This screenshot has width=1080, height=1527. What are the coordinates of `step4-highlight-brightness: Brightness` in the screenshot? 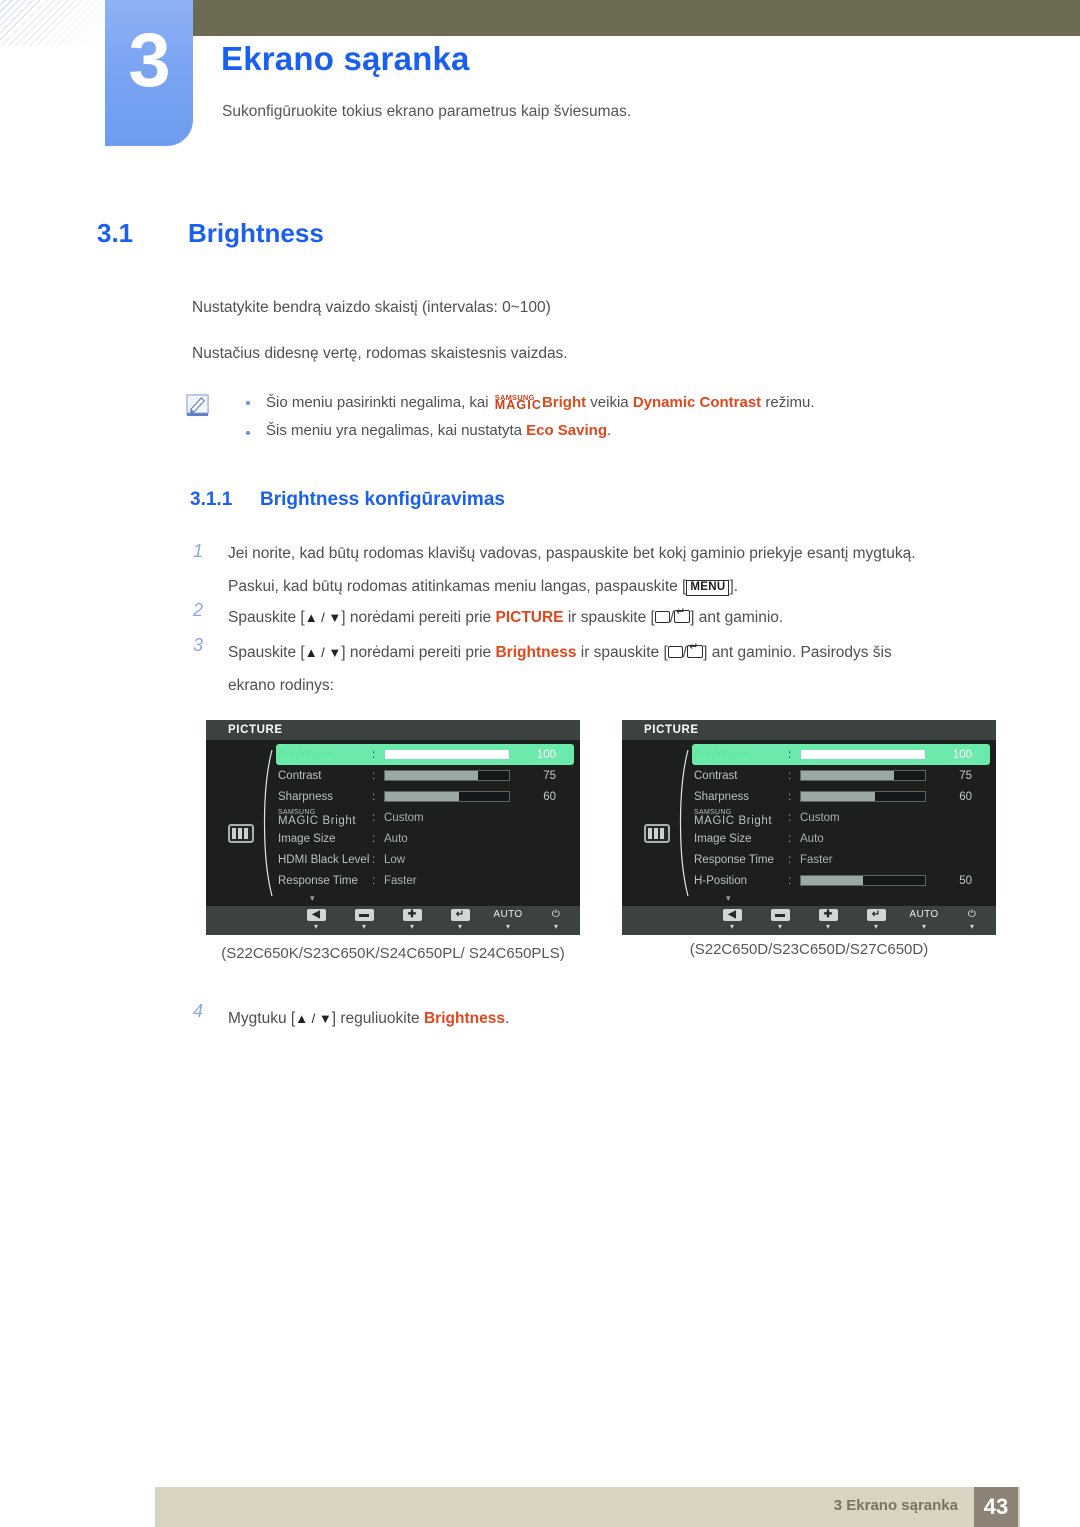 It's located at (464, 1018).